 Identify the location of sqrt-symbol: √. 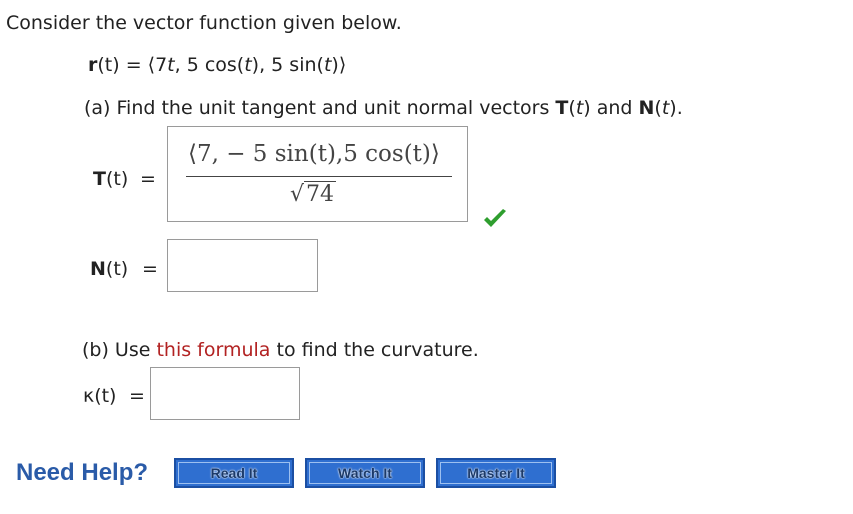
(297, 194).